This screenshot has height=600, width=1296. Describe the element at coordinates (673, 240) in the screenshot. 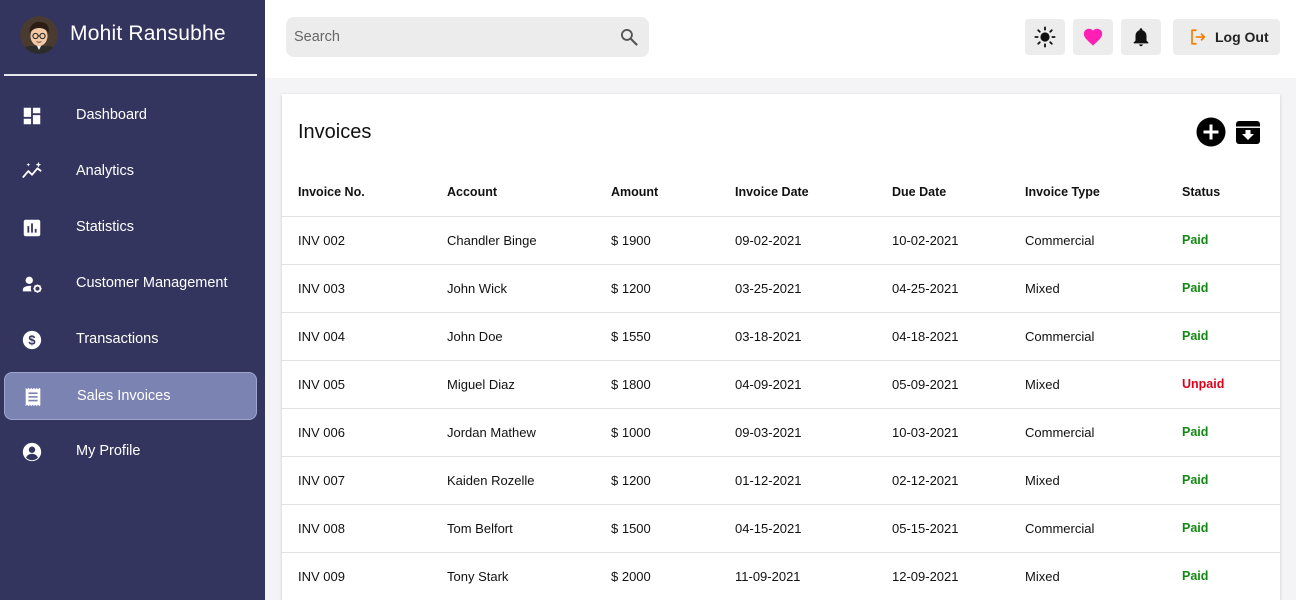

I see `amount: $ 1900` at that location.